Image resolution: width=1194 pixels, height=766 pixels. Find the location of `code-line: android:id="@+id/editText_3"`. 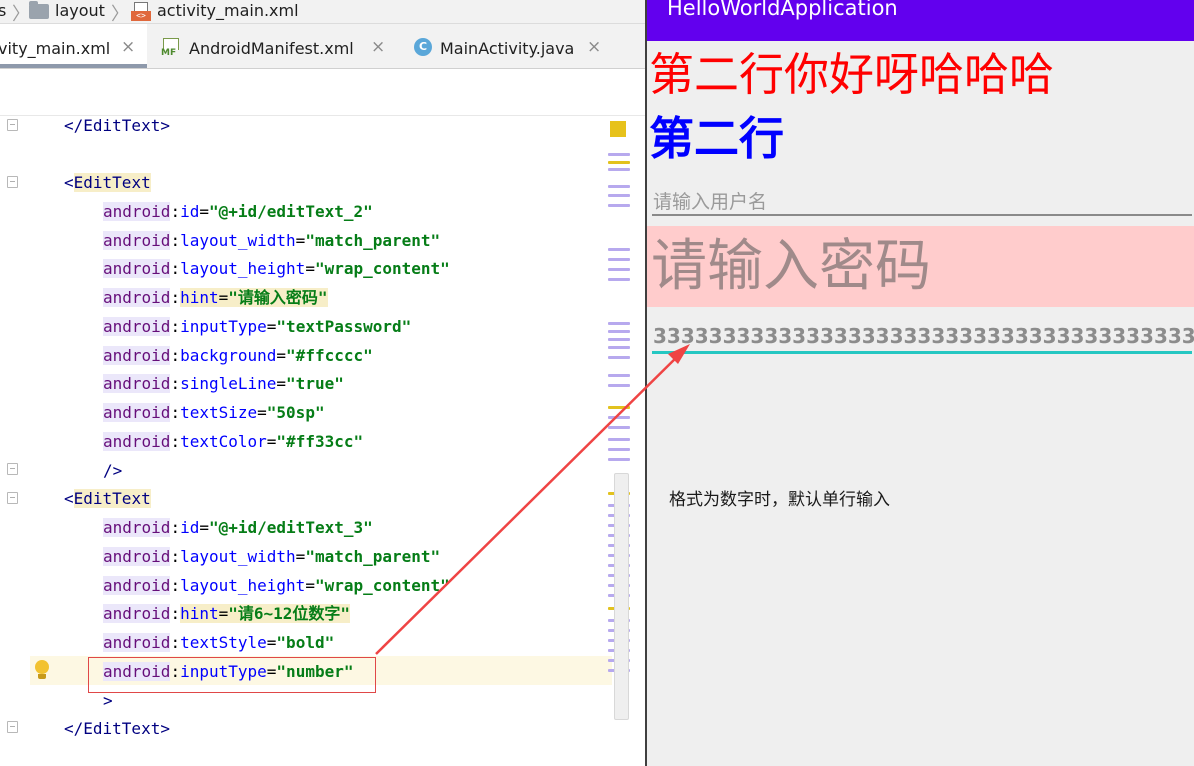

code-line: android:id="@+id/editText_3" is located at coordinates (238, 527).